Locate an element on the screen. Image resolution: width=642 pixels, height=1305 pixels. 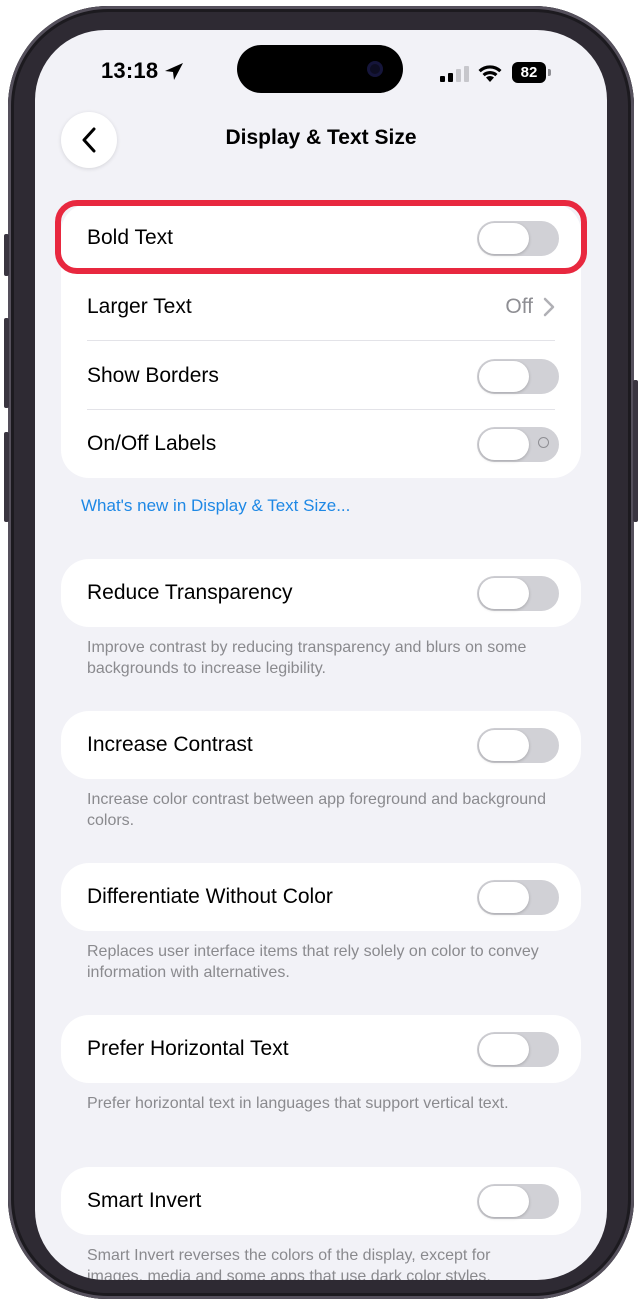
row-increase-contrast: Increase Contrast is located at coordinates (321, 745).